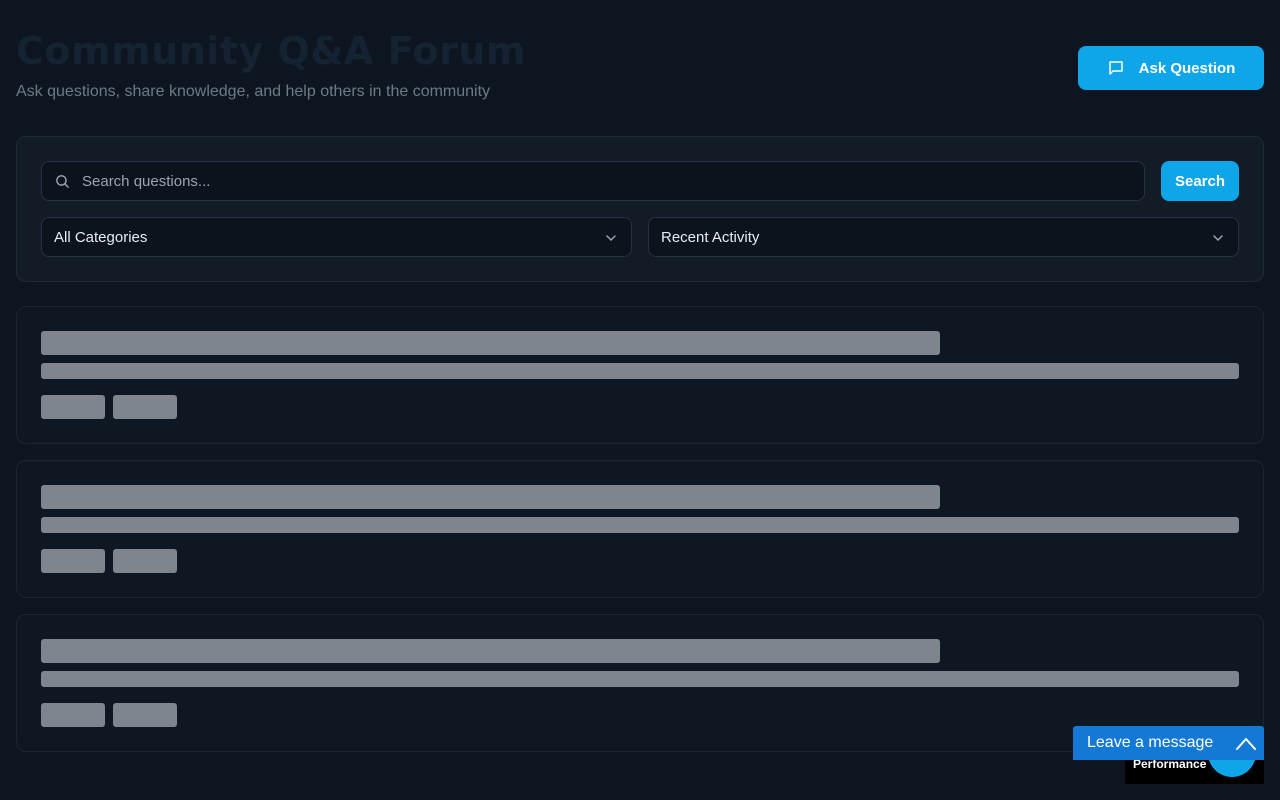 This screenshot has height=800, width=1280. Describe the element at coordinates (62, 181) in the screenshot. I see `search-icon` at that location.